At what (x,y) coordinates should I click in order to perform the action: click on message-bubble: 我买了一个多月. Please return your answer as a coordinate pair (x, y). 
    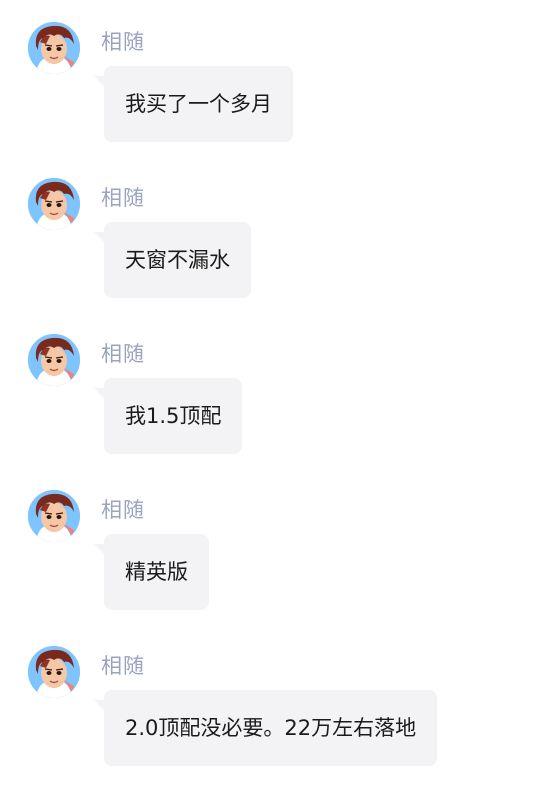
    Looking at the image, I should click on (193, 104).